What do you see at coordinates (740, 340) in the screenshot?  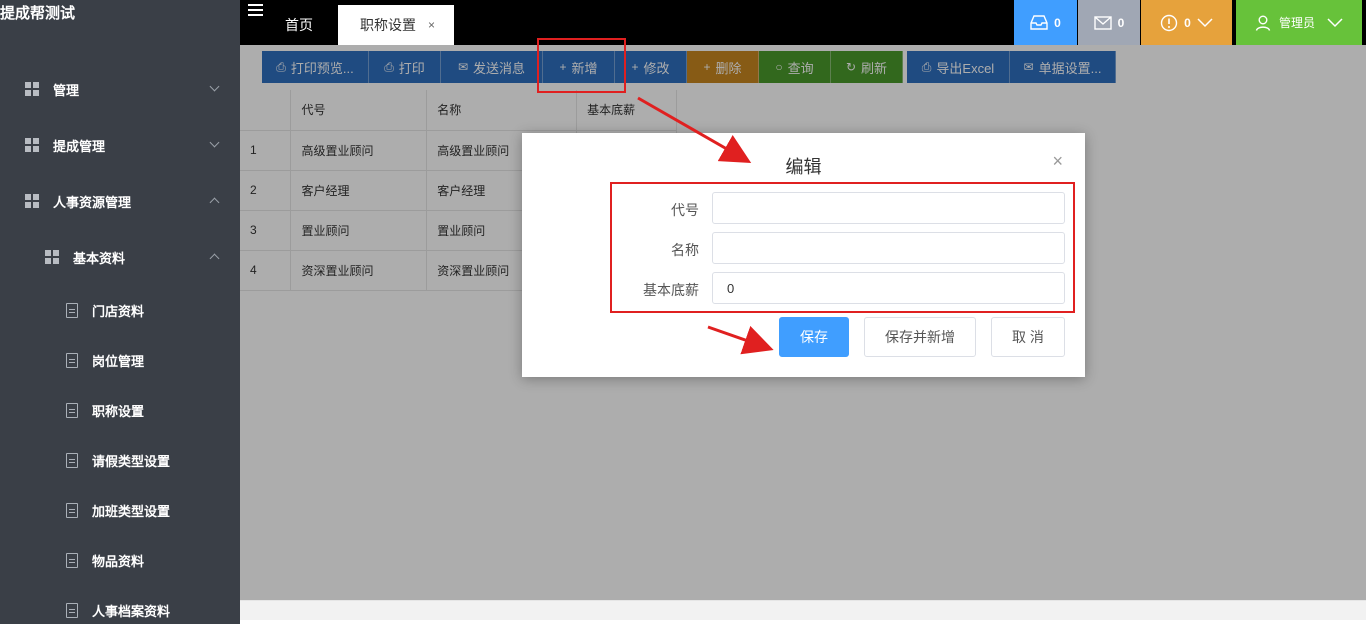 I see `annotation-arrow-to-save` at bounding box center [740, 340].